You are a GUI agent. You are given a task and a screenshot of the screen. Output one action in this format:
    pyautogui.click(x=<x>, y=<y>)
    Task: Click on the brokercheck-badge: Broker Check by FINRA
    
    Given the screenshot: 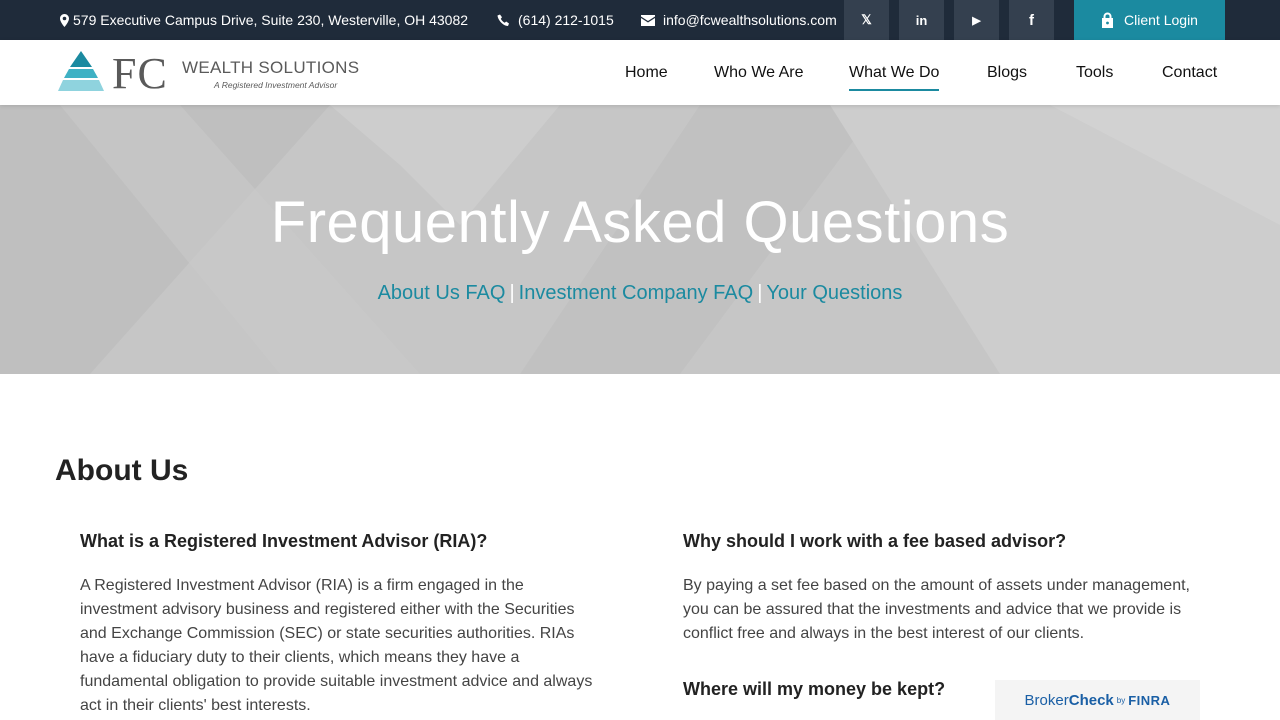 What is the action you would take?
    pyautogui.click(x=1097, y=700)
    